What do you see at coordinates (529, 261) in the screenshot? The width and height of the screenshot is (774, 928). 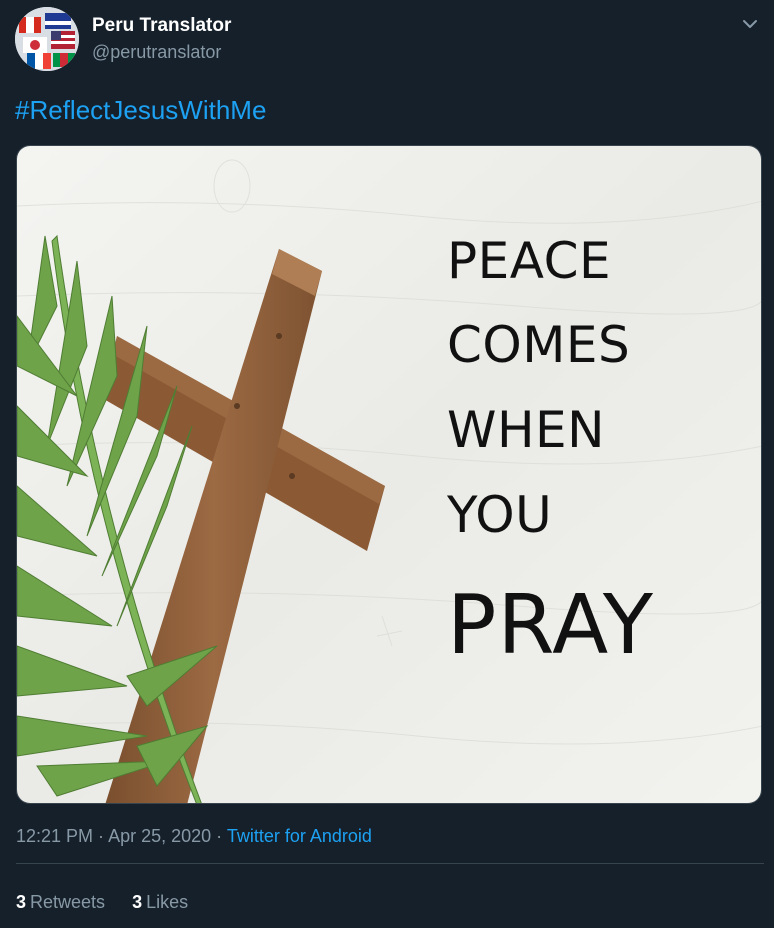 I see `image-text-line: PEACE` at bounding box center [529, 261].